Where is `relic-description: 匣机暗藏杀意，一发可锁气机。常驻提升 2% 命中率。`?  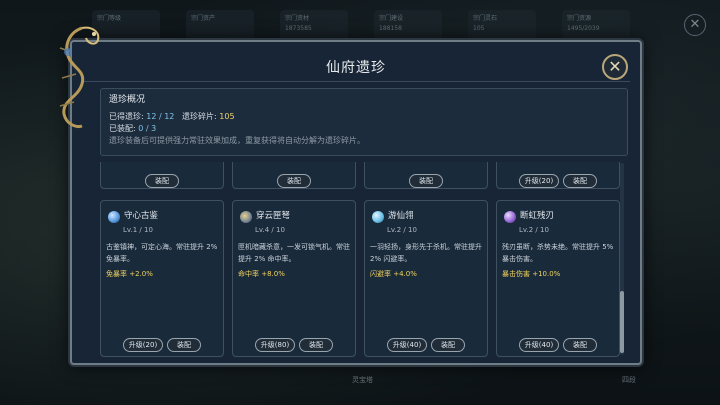 relic-description: 匣机暗藏杀意，一发可锁气机。常驻提升 2% 命中率。 is located at coordinates (294, 253).